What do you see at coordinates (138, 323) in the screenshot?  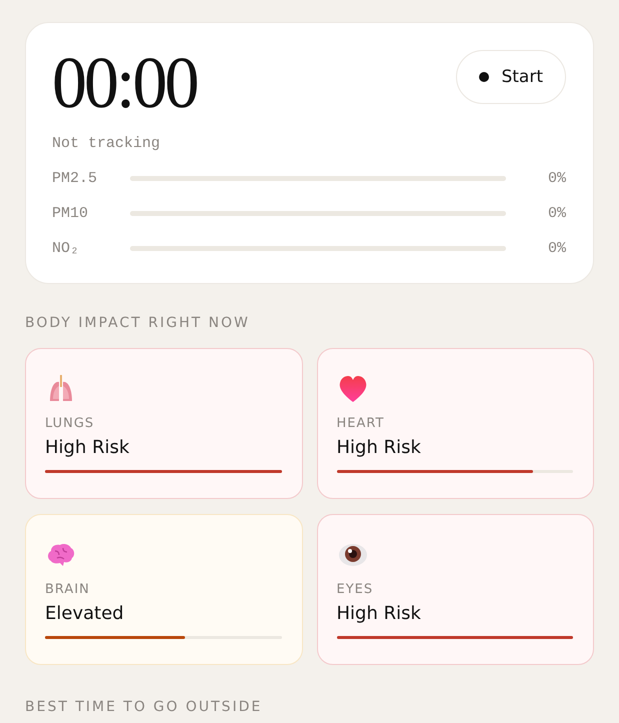 I see `section-heading: BODY IMPACT RIGHT NOW` at bounding box center [138, 323].